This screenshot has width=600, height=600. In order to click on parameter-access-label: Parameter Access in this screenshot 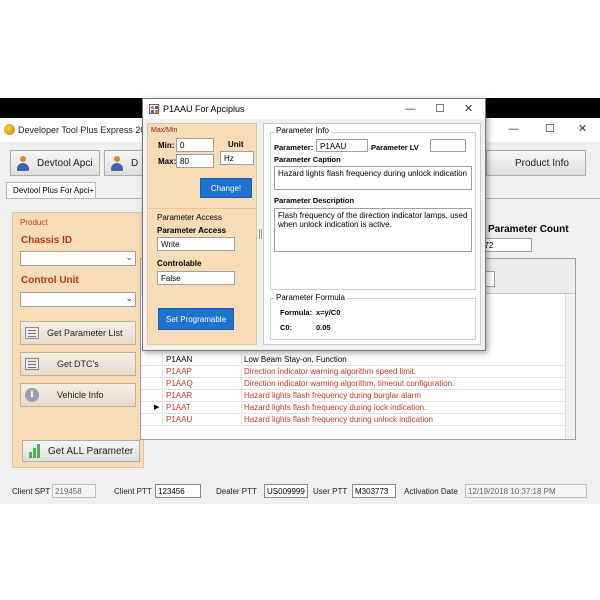, I will do `click(192, 230)`.